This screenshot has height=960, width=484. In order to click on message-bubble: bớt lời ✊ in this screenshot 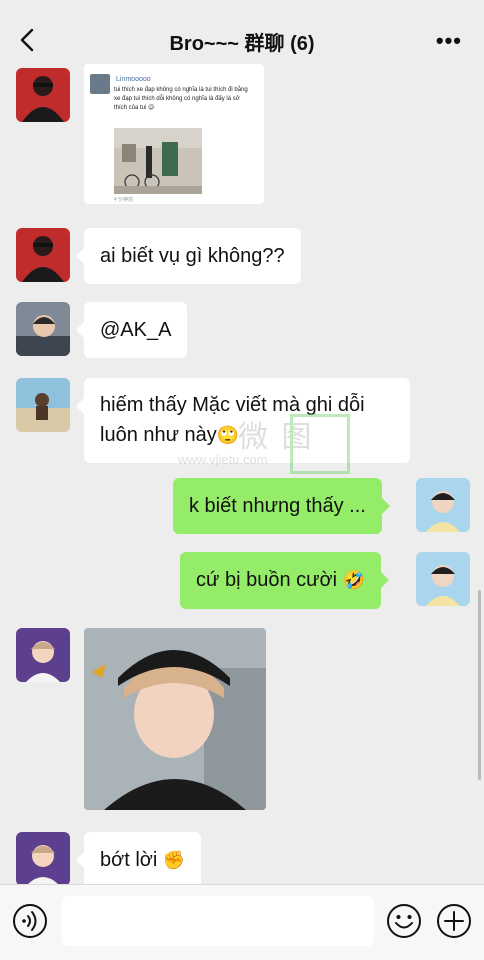, I will do `click(138, 858)`.